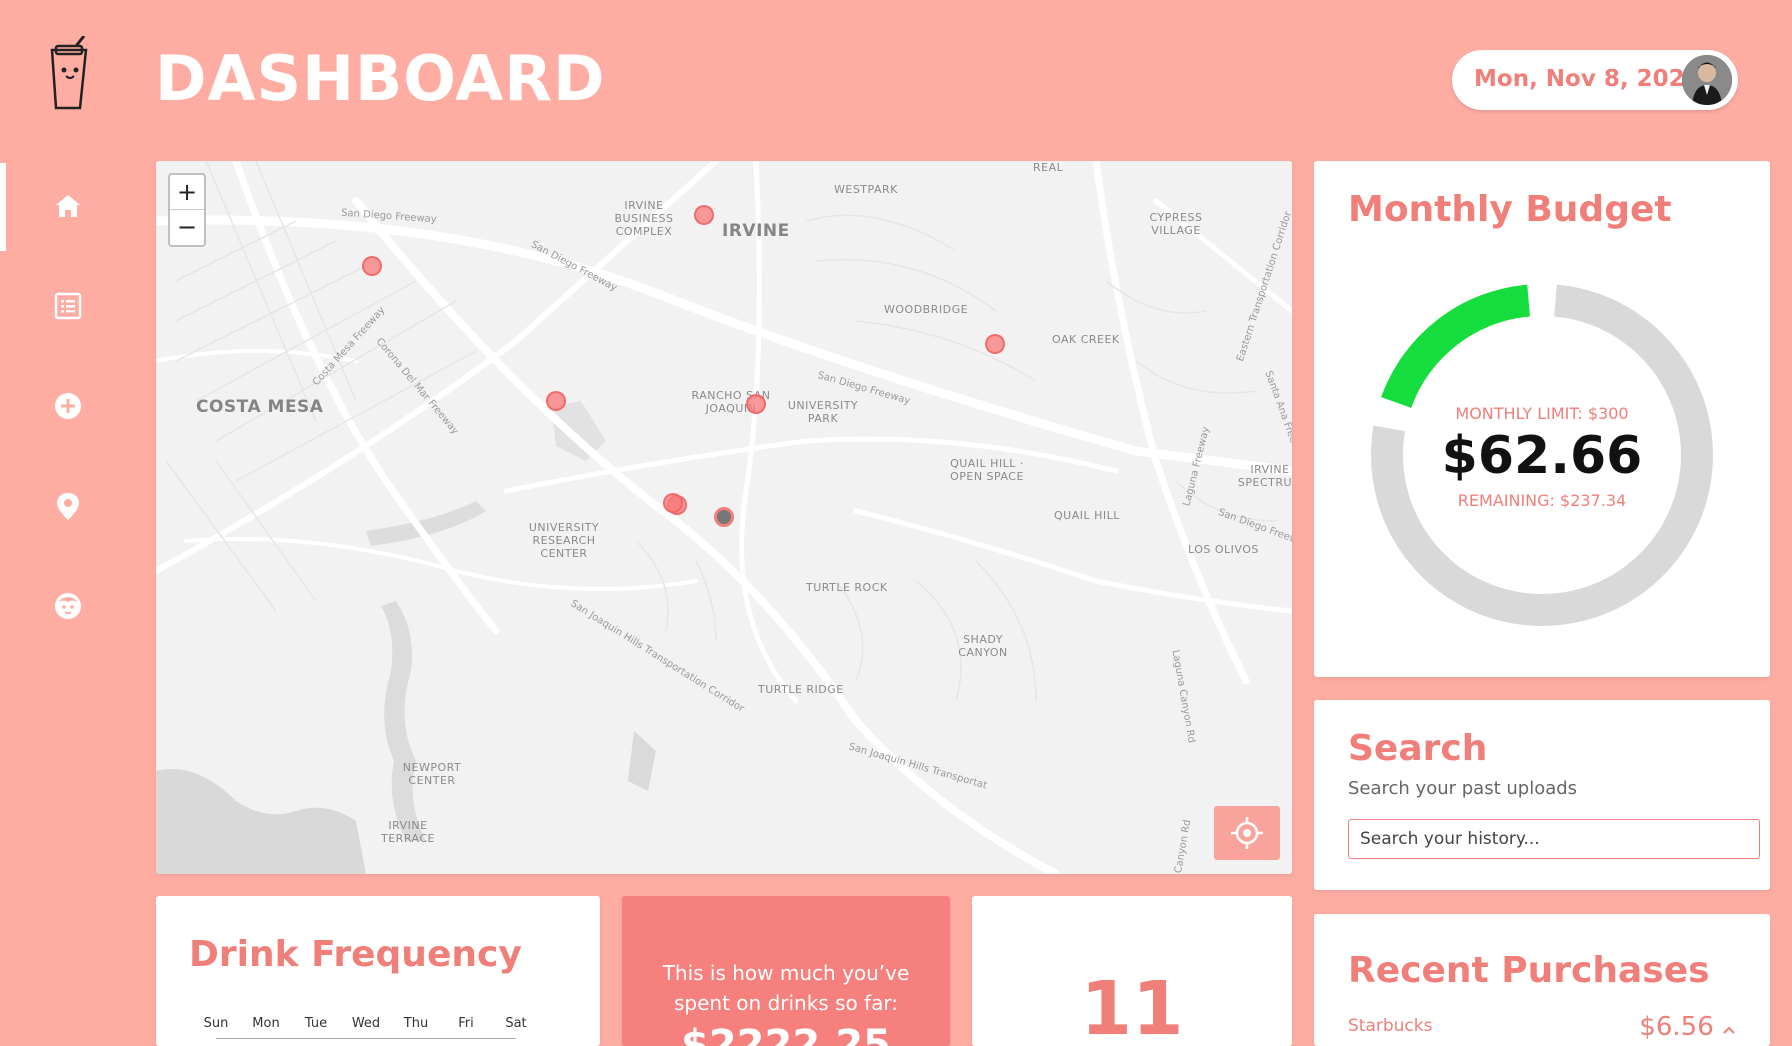  What do you see at coordinates (68, 206) in the screenshot?
I see `home-icon` at bounding box center [68, 206].